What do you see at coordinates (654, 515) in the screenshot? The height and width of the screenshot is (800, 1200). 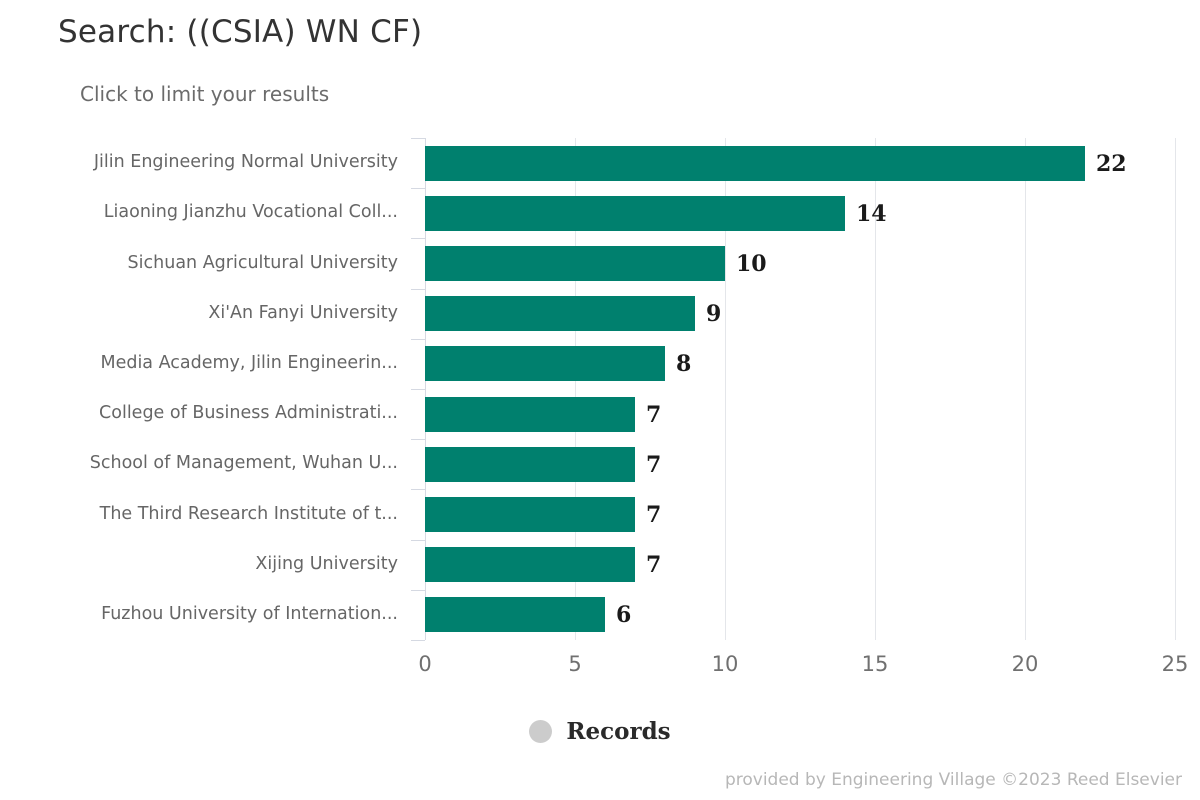 I see `bar-value-label-7: 7` at bounding box center [654, 515].